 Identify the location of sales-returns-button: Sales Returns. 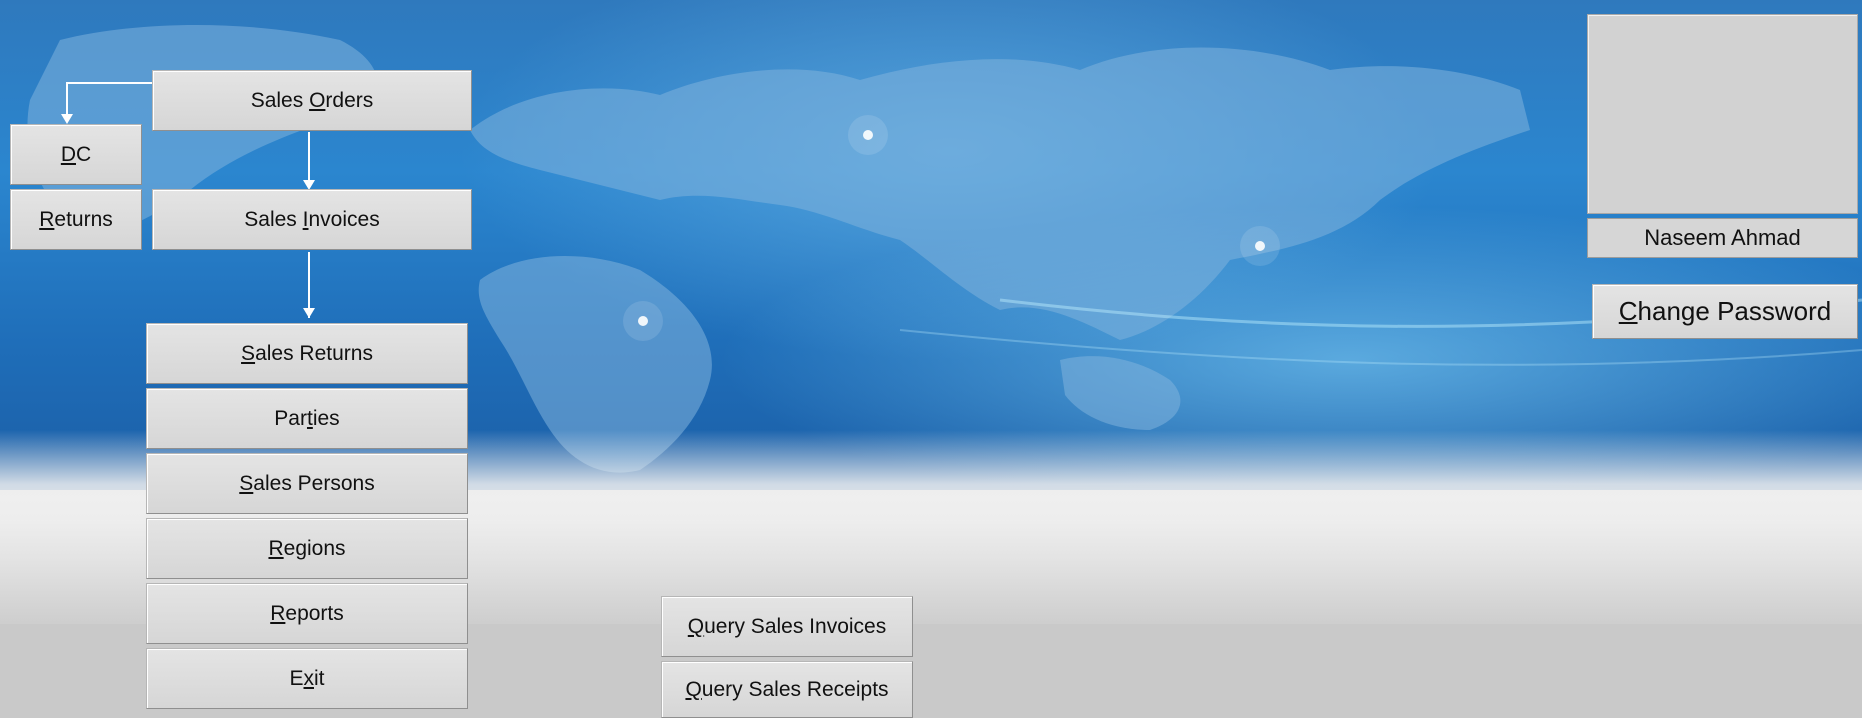
(307, 353).